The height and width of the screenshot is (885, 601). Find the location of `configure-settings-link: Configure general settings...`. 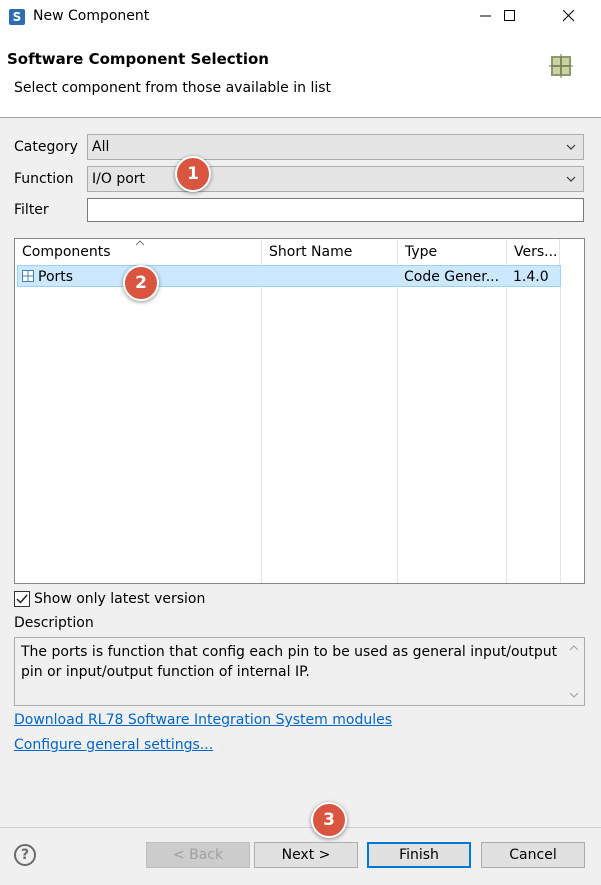

configure-settings-link: Configure general settings... is located at coordinates (113, 745).